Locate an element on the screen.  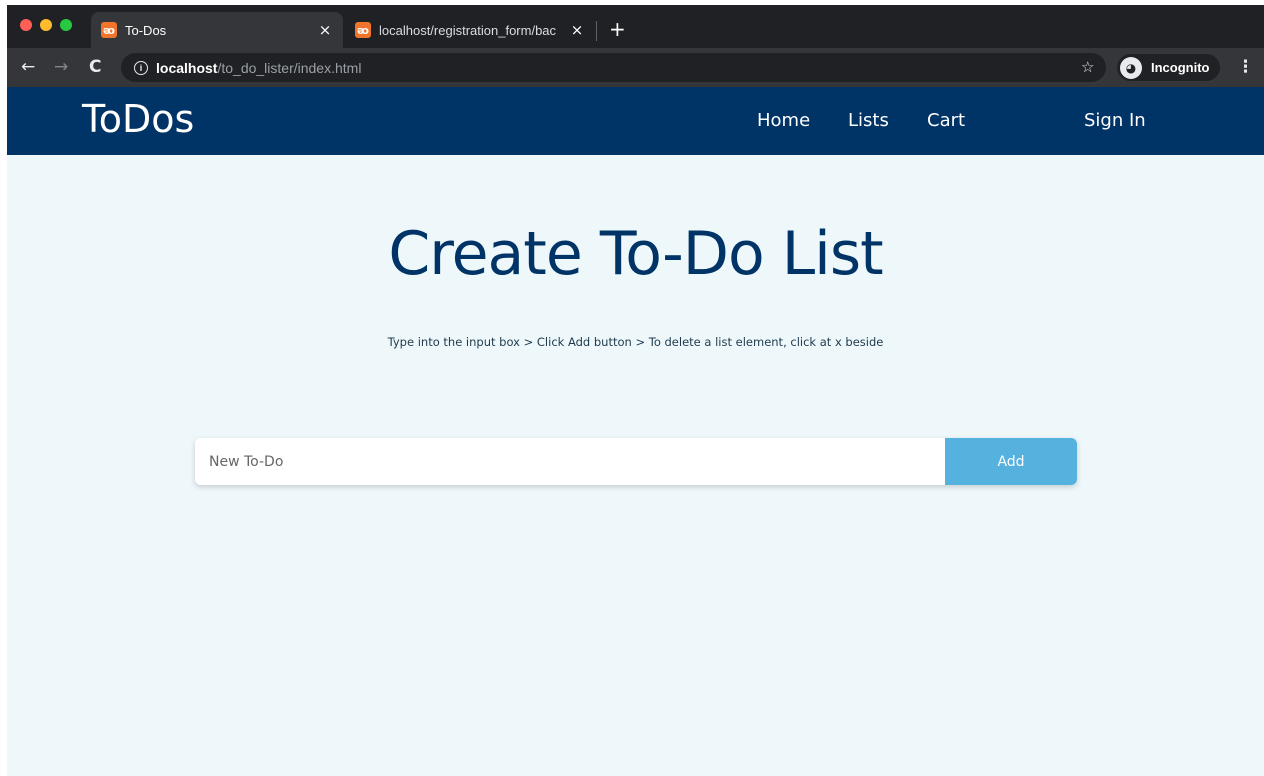
bookmark-star-icon: ☆ is located at coordinates (1087, 67).